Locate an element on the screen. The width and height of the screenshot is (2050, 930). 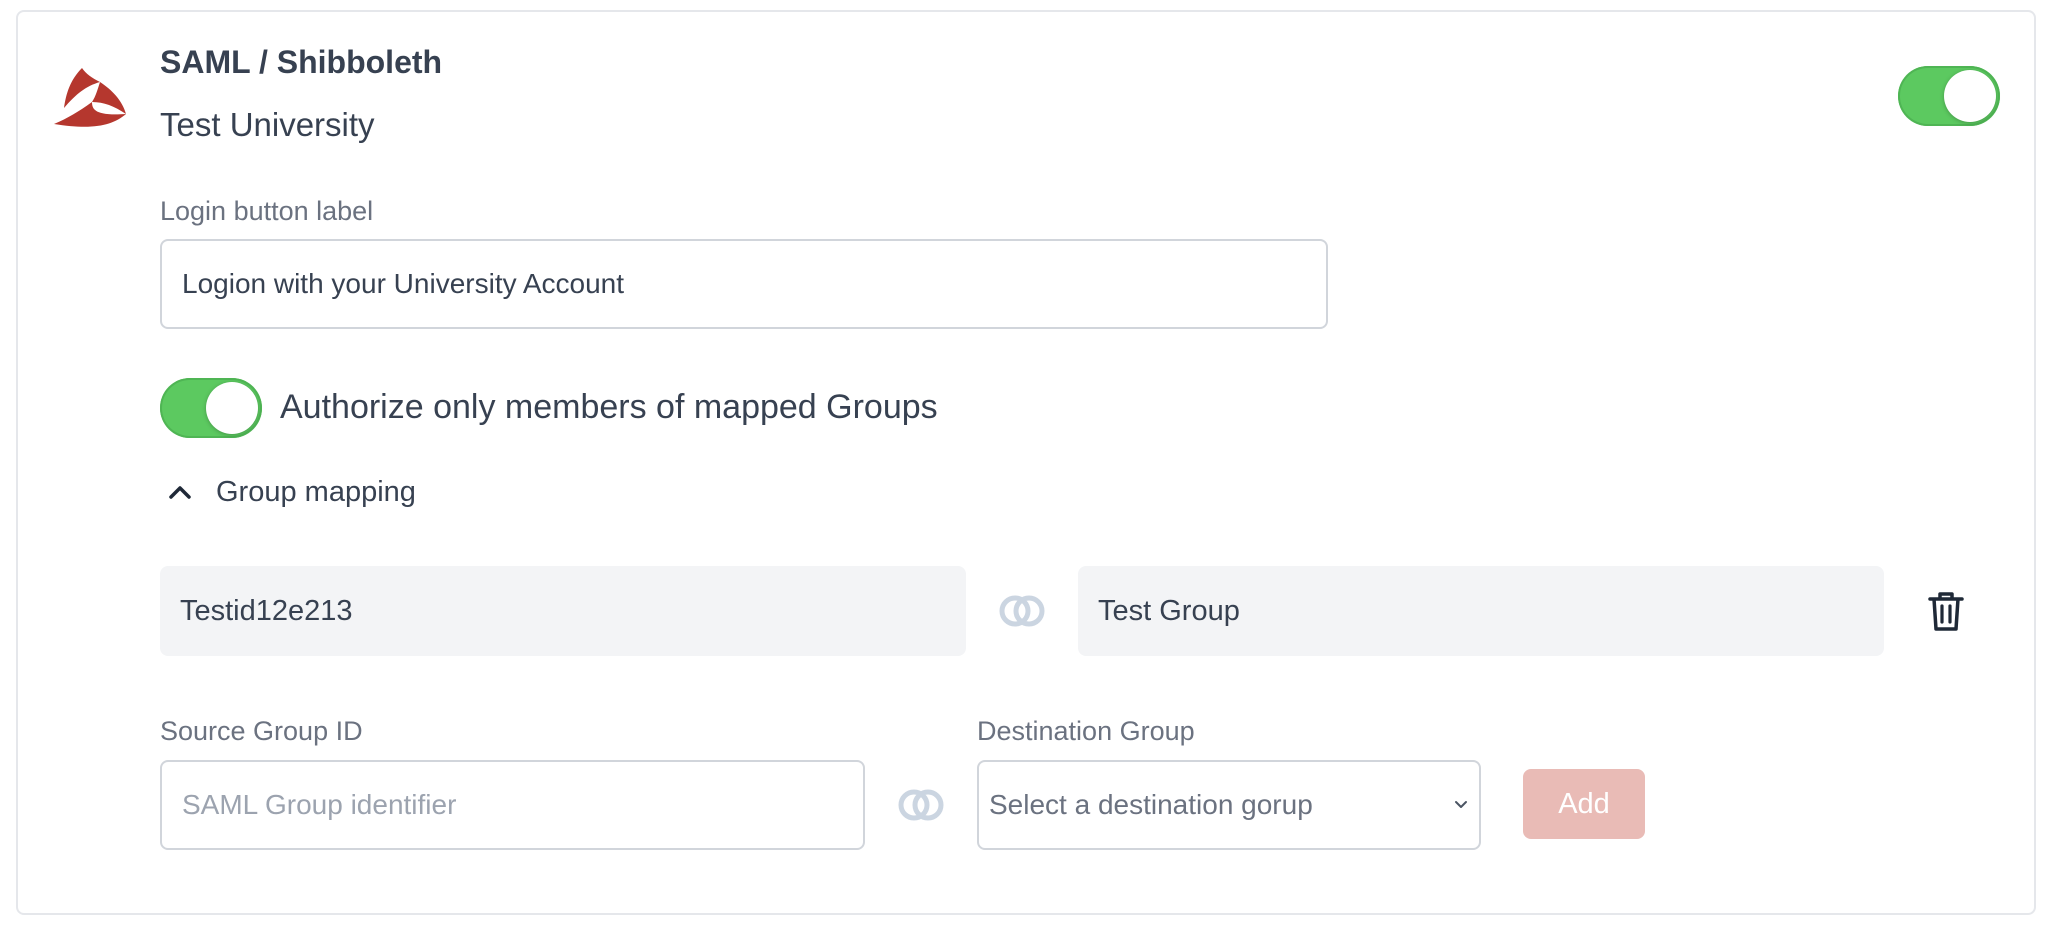
source-group-id-input is located at coordinates (512, 805).